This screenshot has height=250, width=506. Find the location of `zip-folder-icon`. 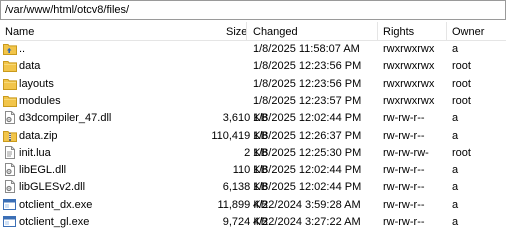

zip-folder-icon is located at coordinates (10, 135).